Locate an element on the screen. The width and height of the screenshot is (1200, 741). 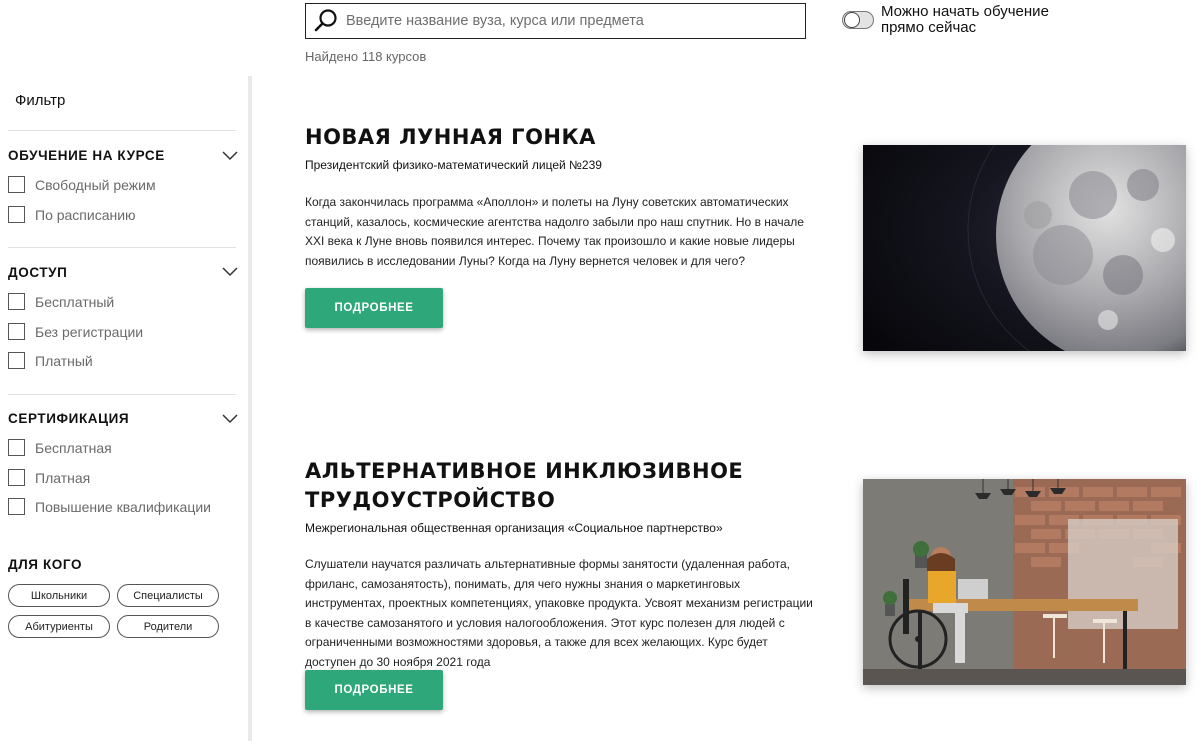
section-title-learning: ОБУЧЕНИЕ НА КУРСЕ is located at coordinates (86, 155).